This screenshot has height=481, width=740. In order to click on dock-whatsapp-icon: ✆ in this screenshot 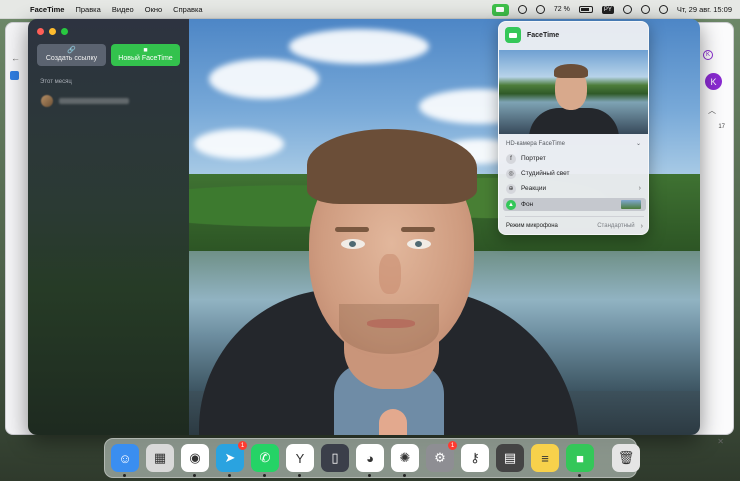, I will do `click(265, 460)`.